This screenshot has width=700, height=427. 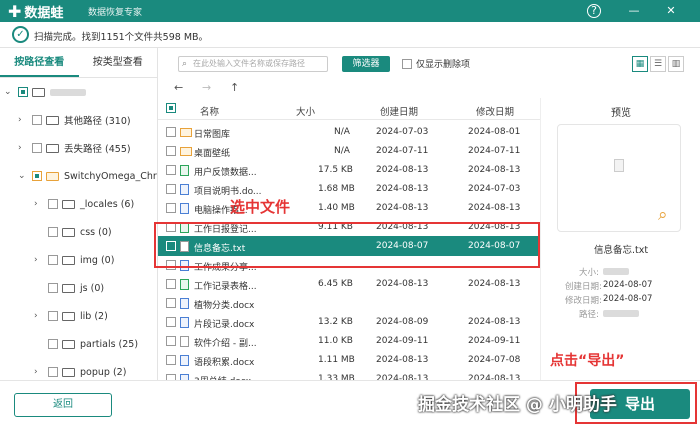 What do you see at coordinates (349, 303) in the screenshot?
I see `table-row: 植物分类.docx` at bounding box center [349, 303].